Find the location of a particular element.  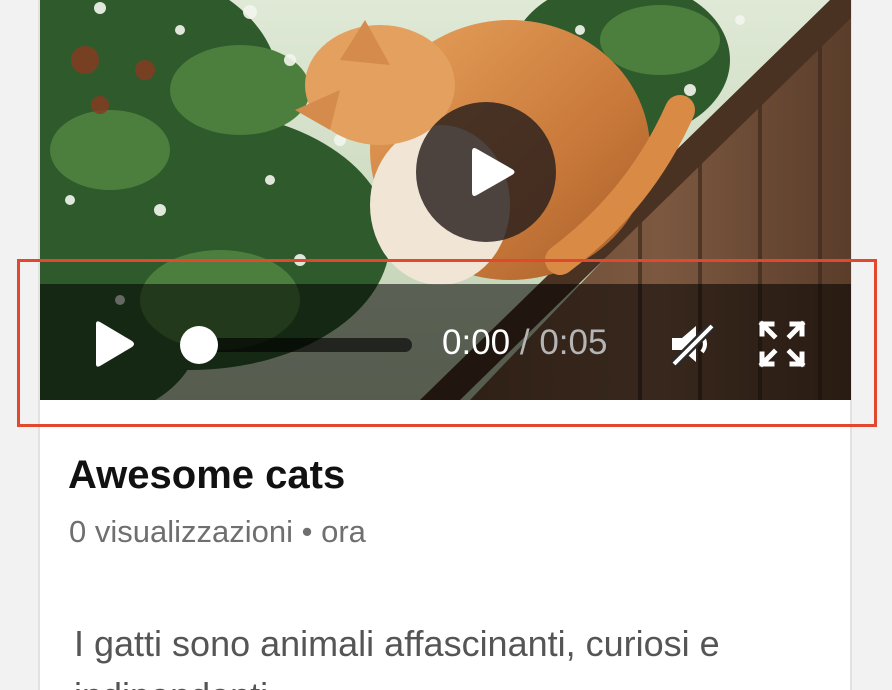

progress-thumb is located at coordinates (199, 345).